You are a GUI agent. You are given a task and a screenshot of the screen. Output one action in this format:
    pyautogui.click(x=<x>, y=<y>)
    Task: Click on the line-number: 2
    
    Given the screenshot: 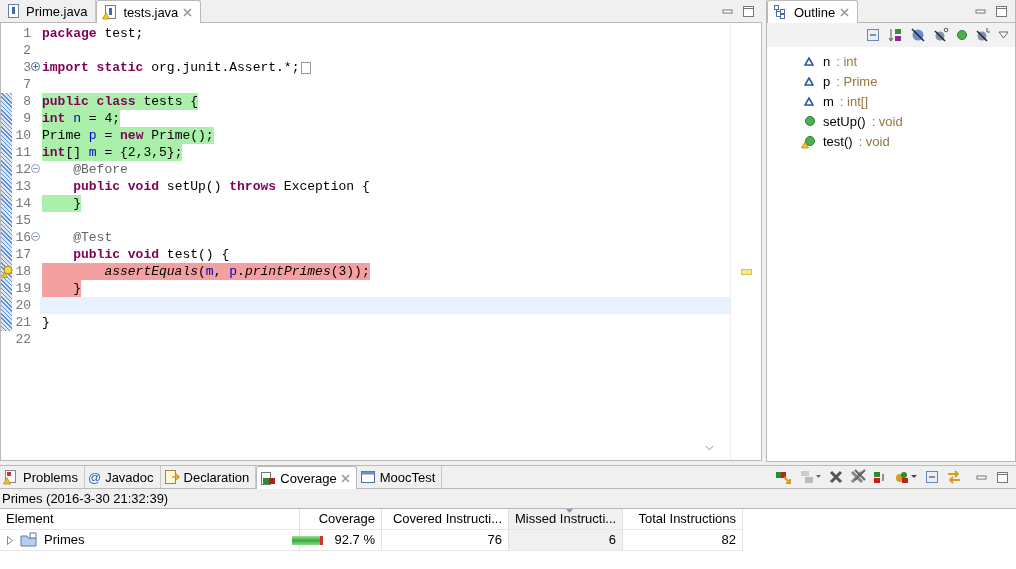 What is the action you would take?
    pyautogui.click(x=26, y=50)
    